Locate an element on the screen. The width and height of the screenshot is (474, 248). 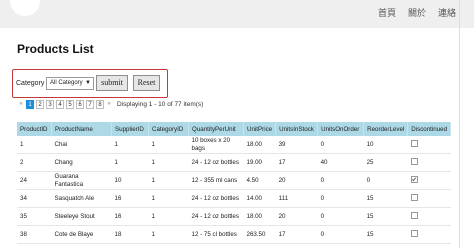
prev-page-button: « is located at coordinates (21, 104).